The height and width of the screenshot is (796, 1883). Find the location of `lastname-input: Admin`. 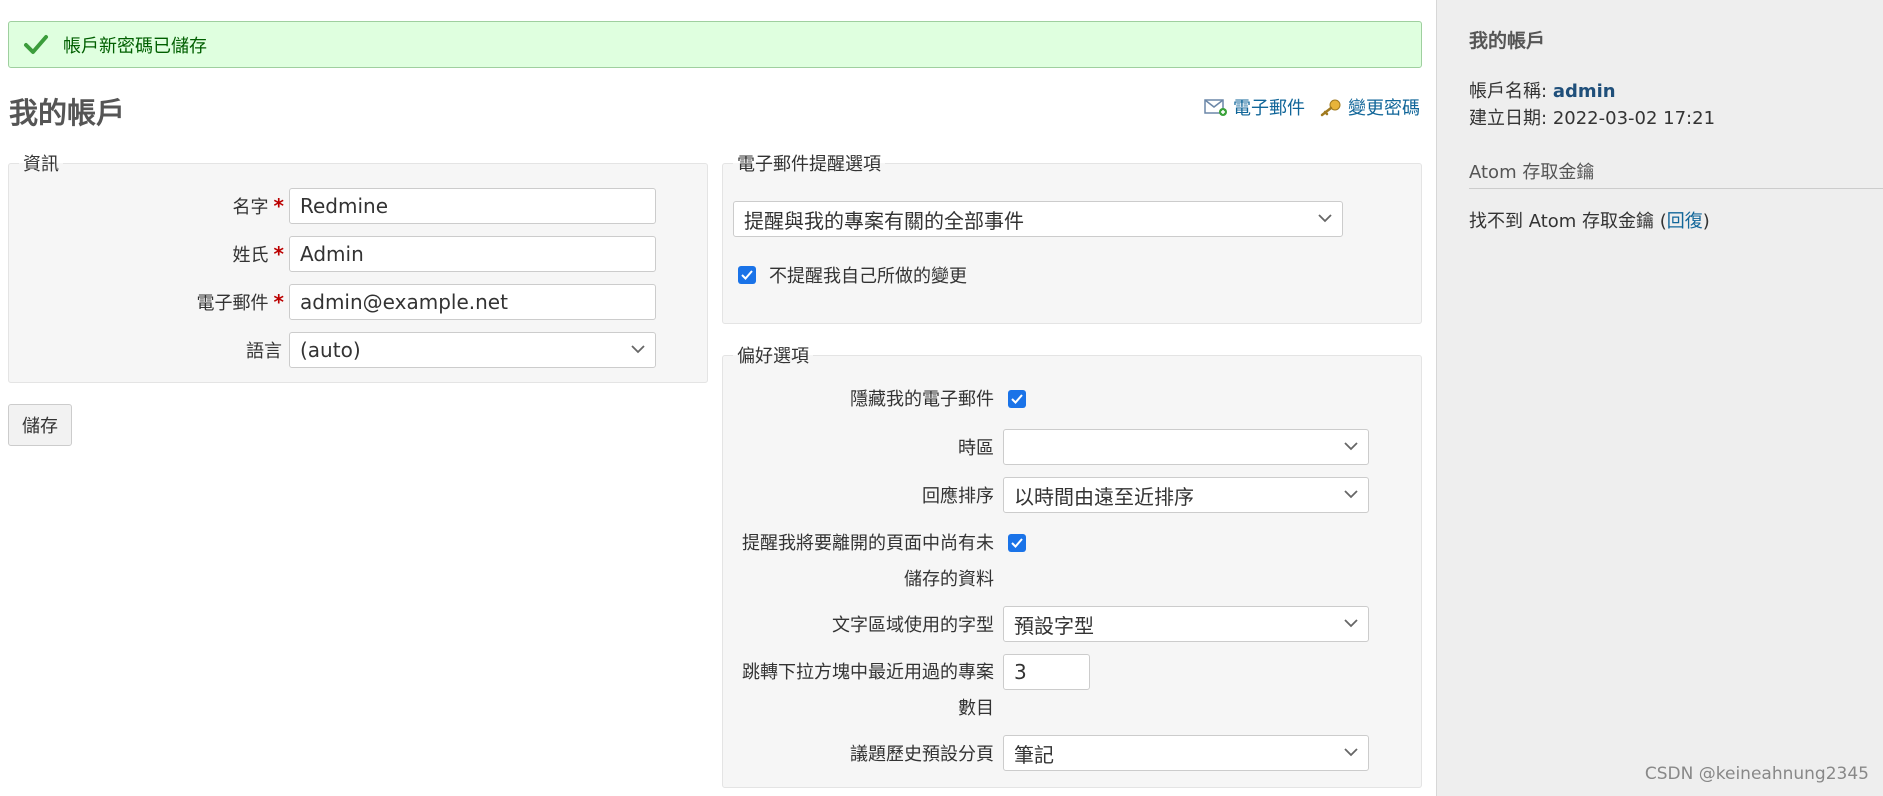

lastname-input: Admin is located at coordinates (472, 254).